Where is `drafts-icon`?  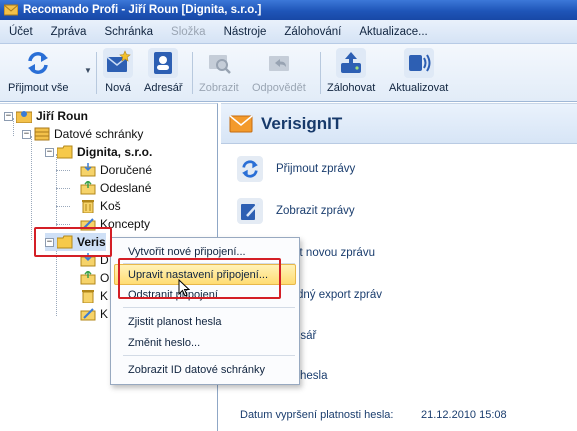
drafts-icon is located at coordinates (88, 314).